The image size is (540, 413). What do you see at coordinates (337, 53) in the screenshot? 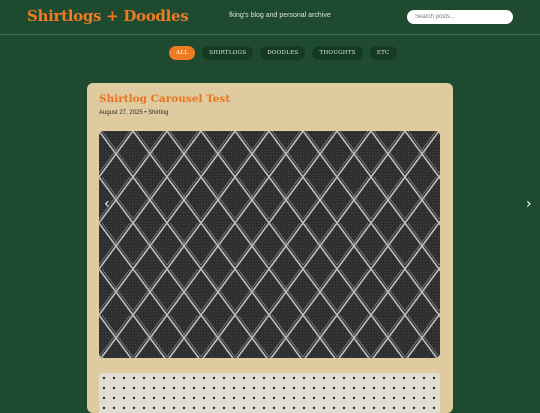
I see `filter-thoughts: THOUGHTS` at bounding box center [337, 53].